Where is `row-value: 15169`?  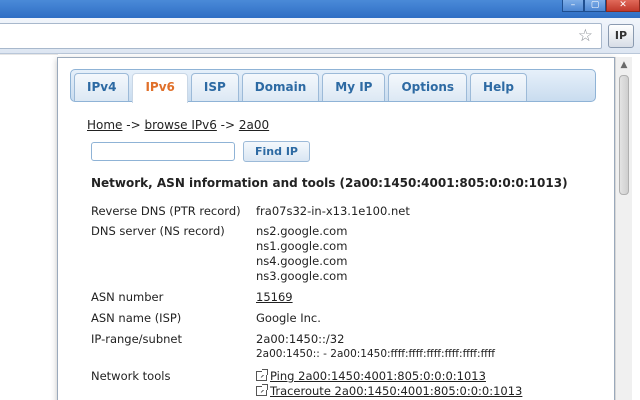 row-value: 15169 is located at coordinates (274, 297).